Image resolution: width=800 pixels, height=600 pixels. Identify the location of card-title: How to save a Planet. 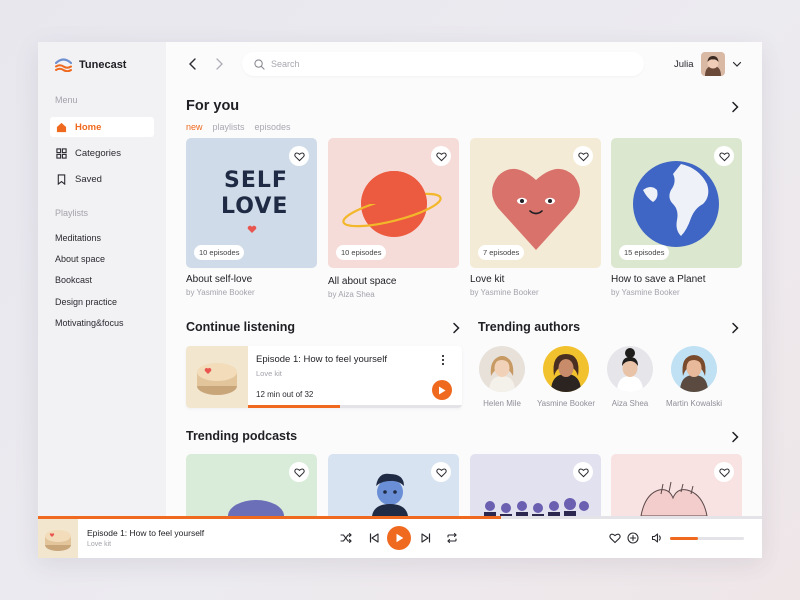
(676, 279).